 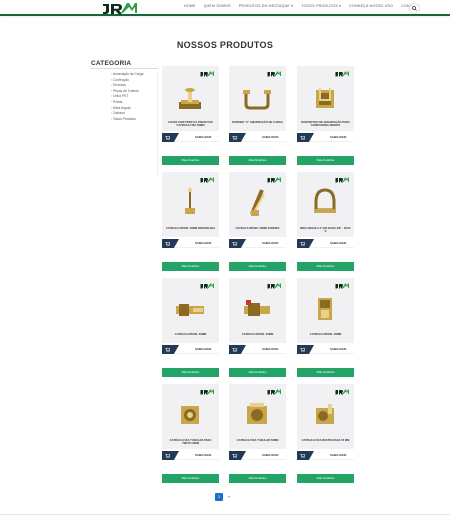 What do you see at coordinates (190, 228) in the screenshot?
I see `product-name: CATRACA MÓVEL 50MM REFORÇADA` at bounding box center [190, 228].